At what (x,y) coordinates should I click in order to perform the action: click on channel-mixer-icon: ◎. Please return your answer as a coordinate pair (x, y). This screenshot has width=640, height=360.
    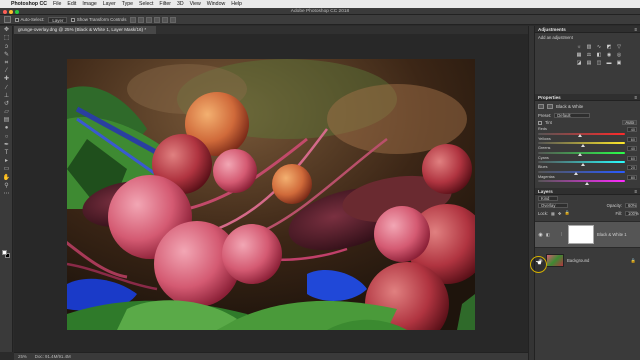
    Looking at the image, I should click on (619, 55).